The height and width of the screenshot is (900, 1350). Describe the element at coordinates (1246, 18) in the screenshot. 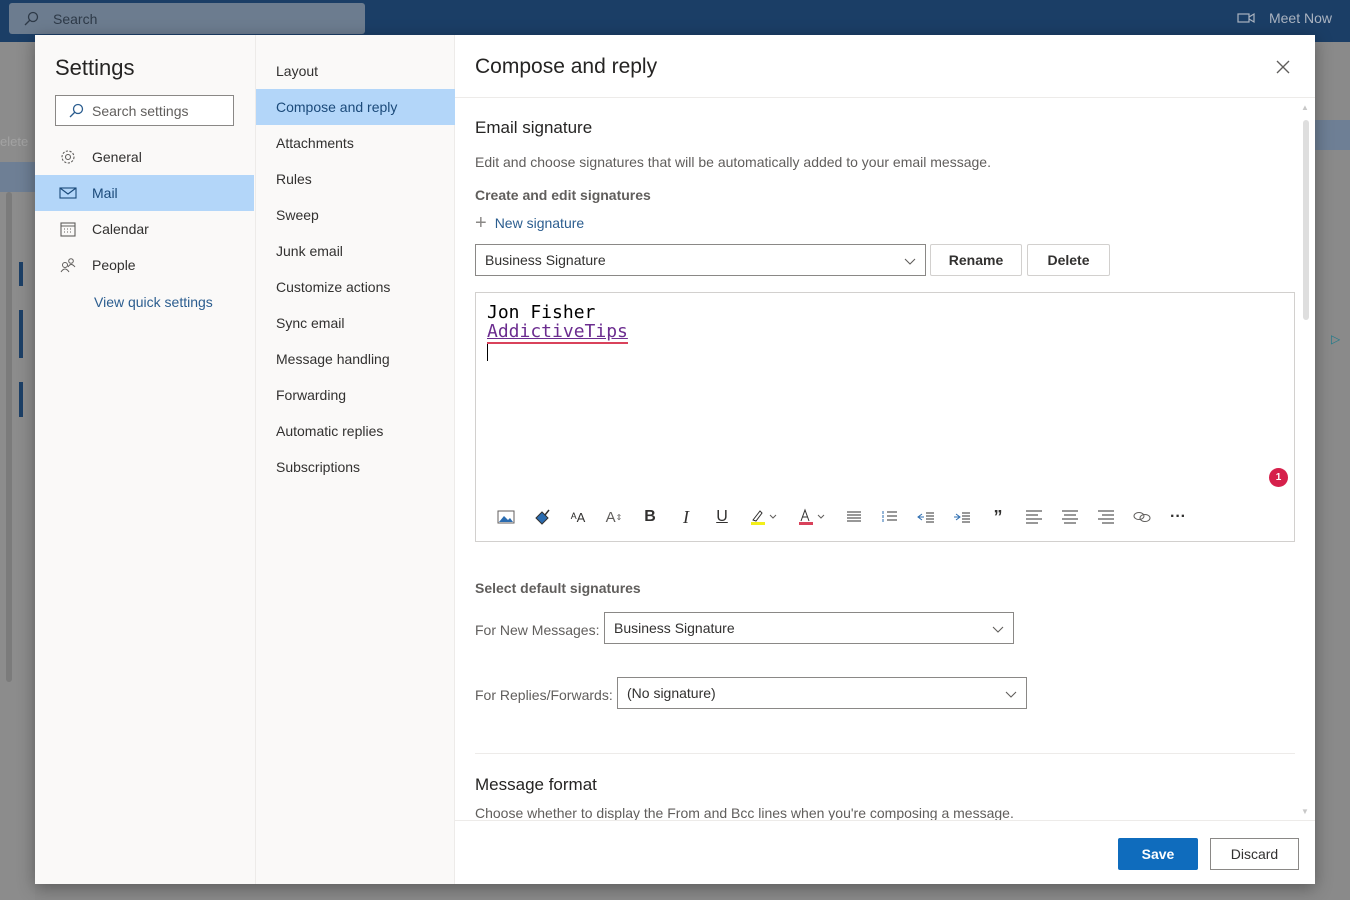

I see `video-camera-icon` at that location.